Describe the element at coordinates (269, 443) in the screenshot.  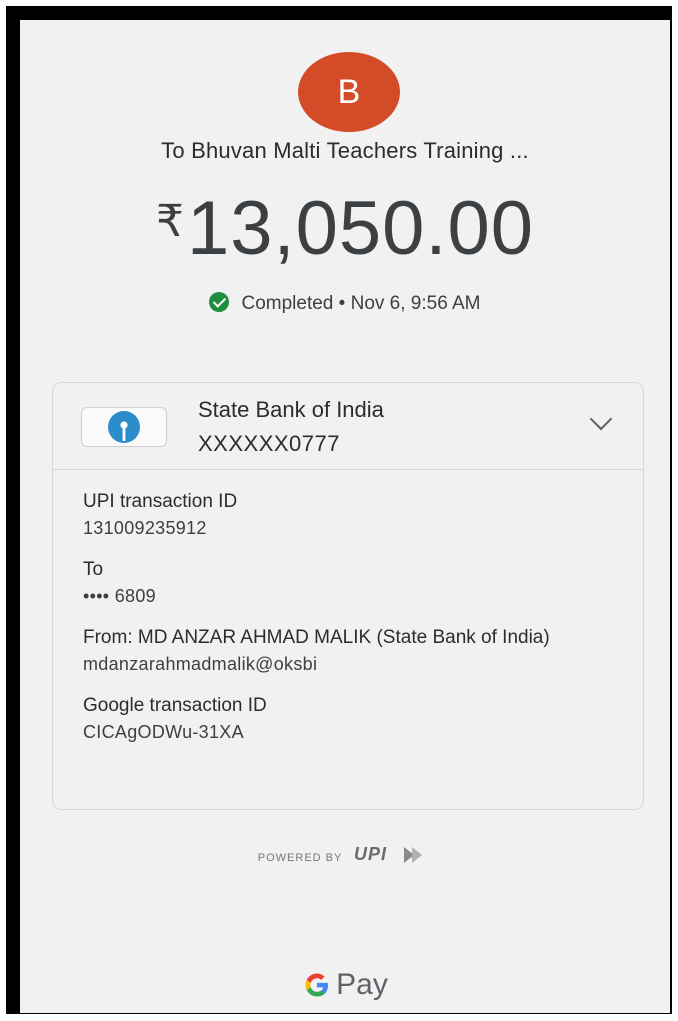
I see `bank-account-number: XXXXXX0777` at that location.